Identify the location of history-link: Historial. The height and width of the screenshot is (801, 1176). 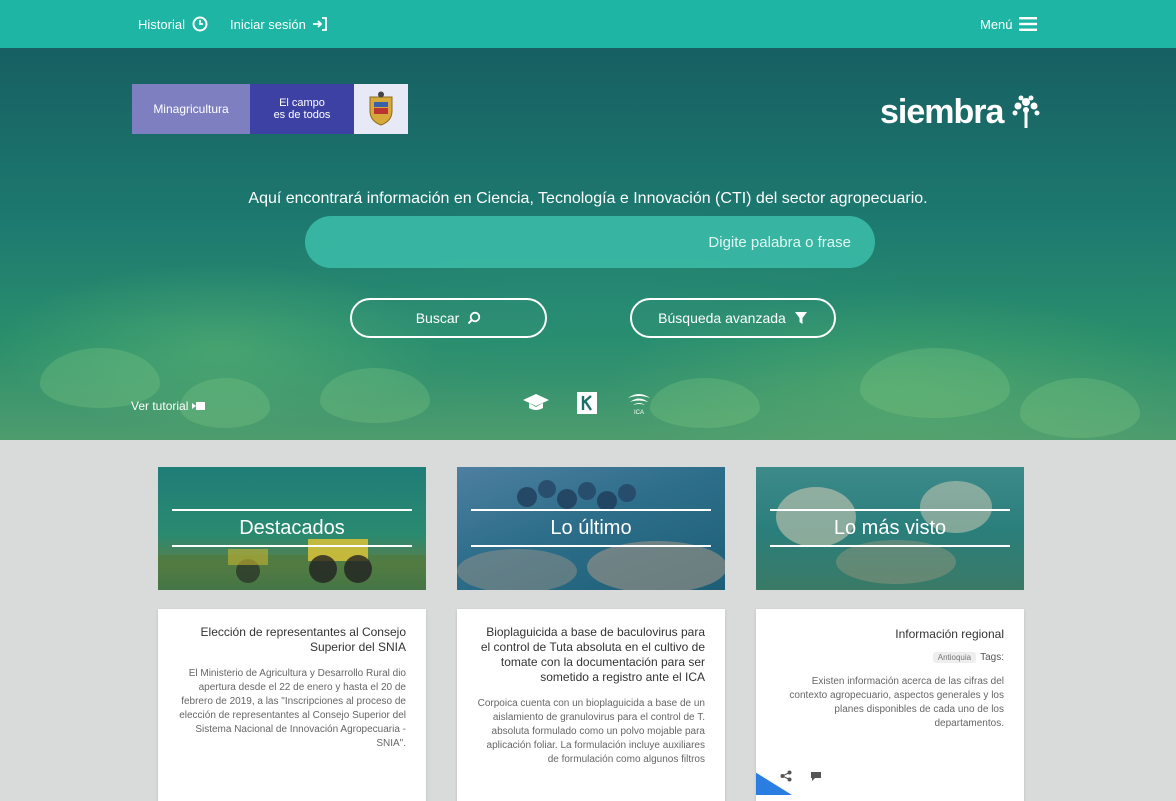
(173, 24).